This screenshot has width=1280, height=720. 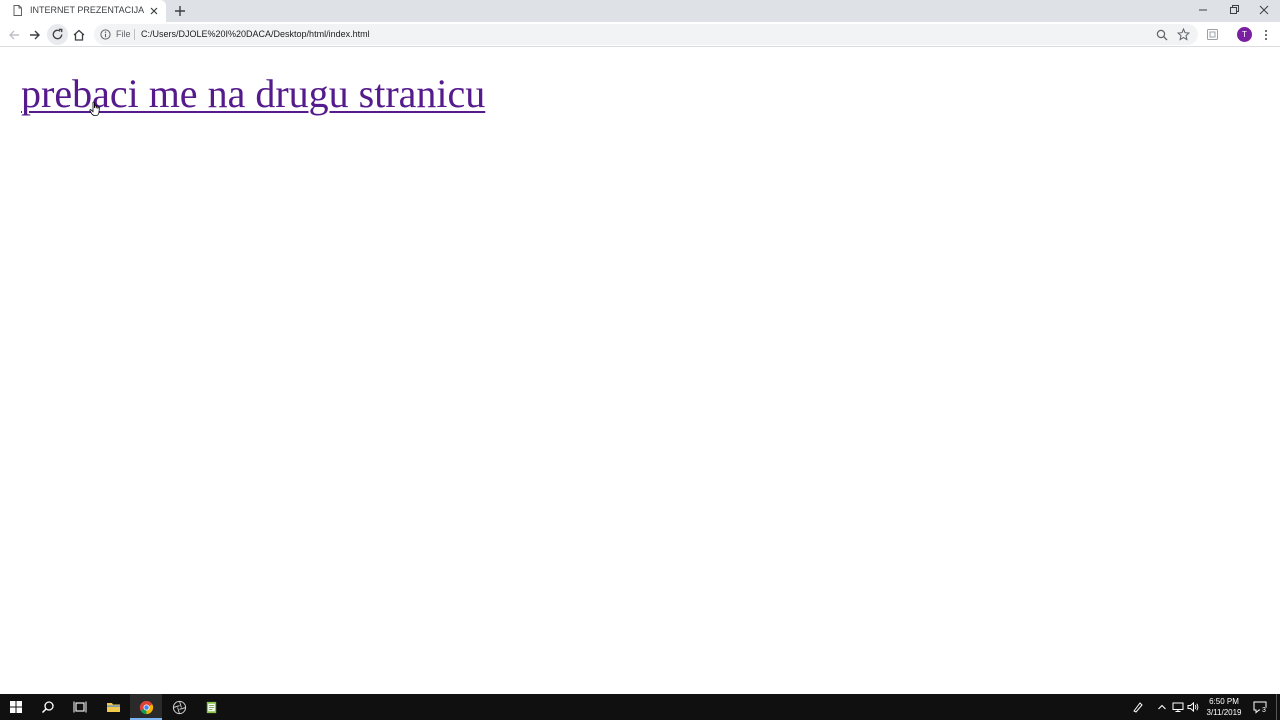 What do you see at coordinates (640, 11) in the screenshot?
I see `tab-strip: INTERNET PREZENTACIJA` at bounding box center [640, 11].